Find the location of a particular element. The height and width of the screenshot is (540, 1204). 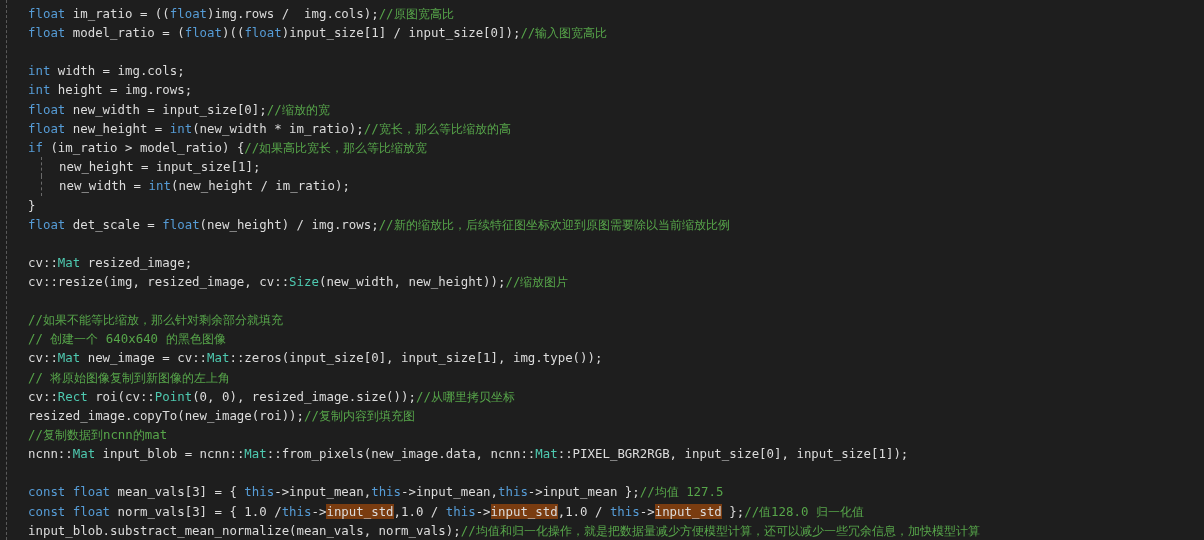

code-line: // 将原始图像复制到新图像的左上角 is located at coordinates (129, 377).